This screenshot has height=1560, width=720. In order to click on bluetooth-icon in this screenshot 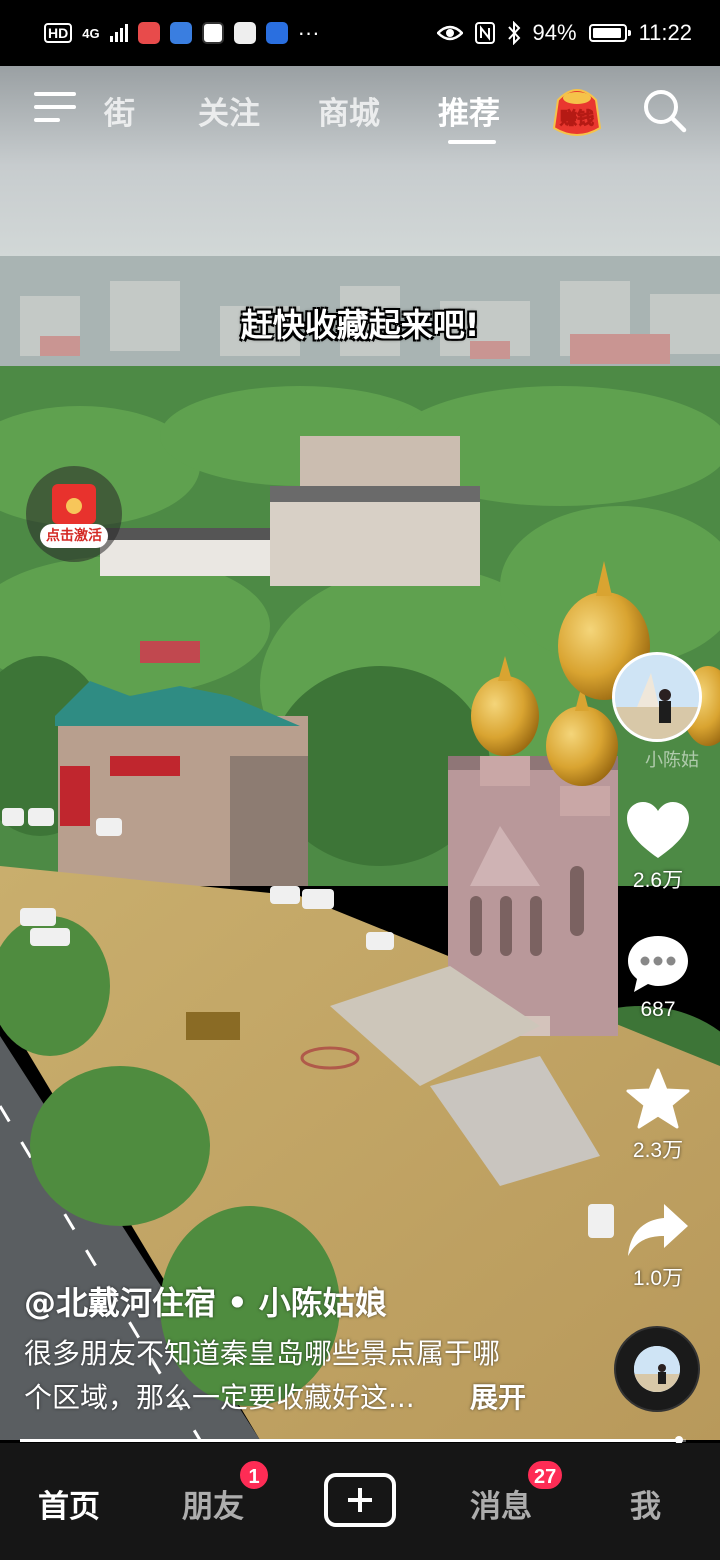, I will do `click(513, 33)`.